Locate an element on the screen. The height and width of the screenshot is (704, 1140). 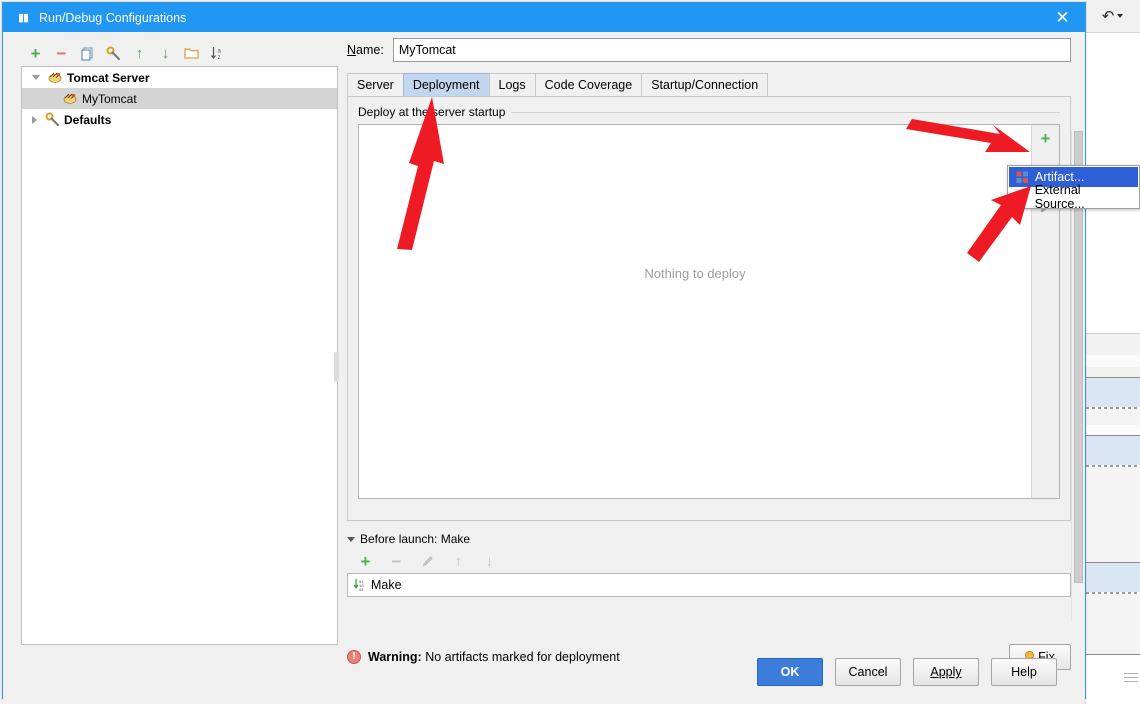
add-task-button: + is located at coordinates (365, 561).